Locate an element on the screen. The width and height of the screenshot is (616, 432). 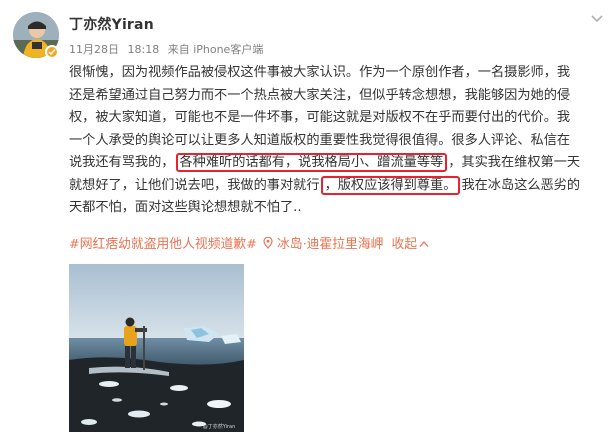
collapse-link: 收起 is located at coordinates (411, 244).